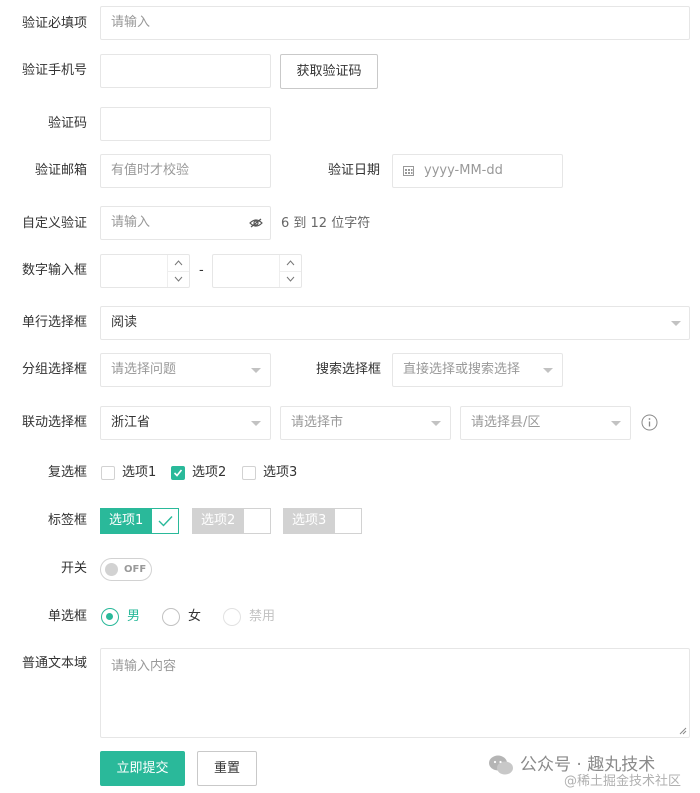 The width and height of the screenshot is (700, 793). Describe the element at coordinates (185, 370) in the screenshot. I see `group-select: 请选择问题` at that location.